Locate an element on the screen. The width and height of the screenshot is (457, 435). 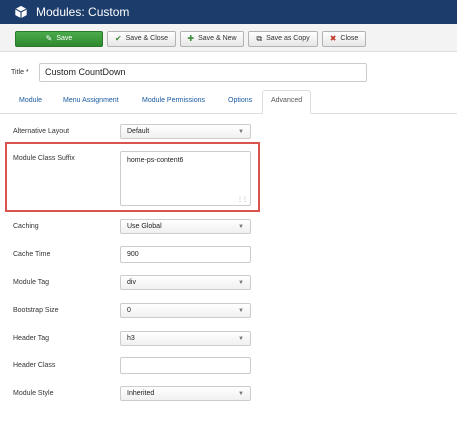
cache-time-input: 900 is located at coordinates (185, 254).